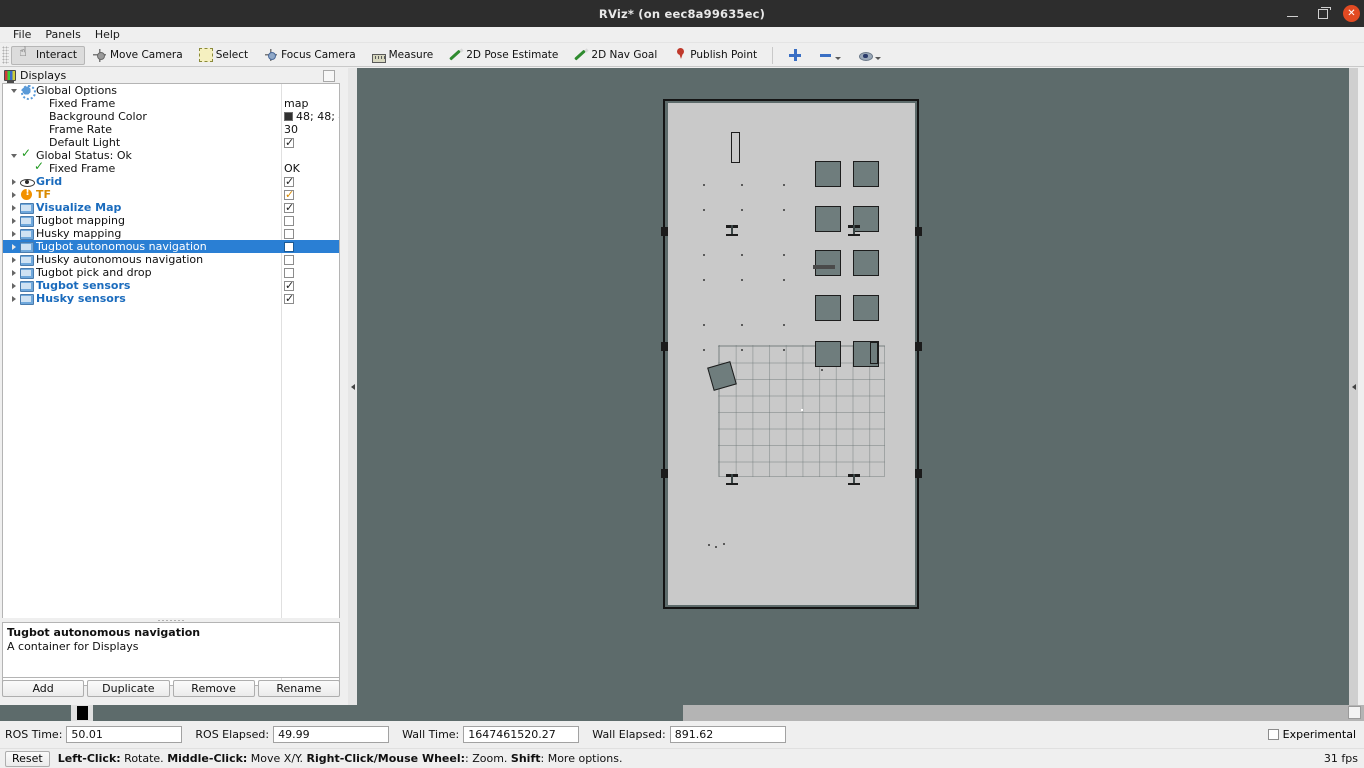 Image resolution: width=1364 pixels, height=768 pixels. Describe the element at coordinates (503, 55) in the screenshot. I see `tool-2d-pose-estimate: 2D Pose Estimate` at that location.